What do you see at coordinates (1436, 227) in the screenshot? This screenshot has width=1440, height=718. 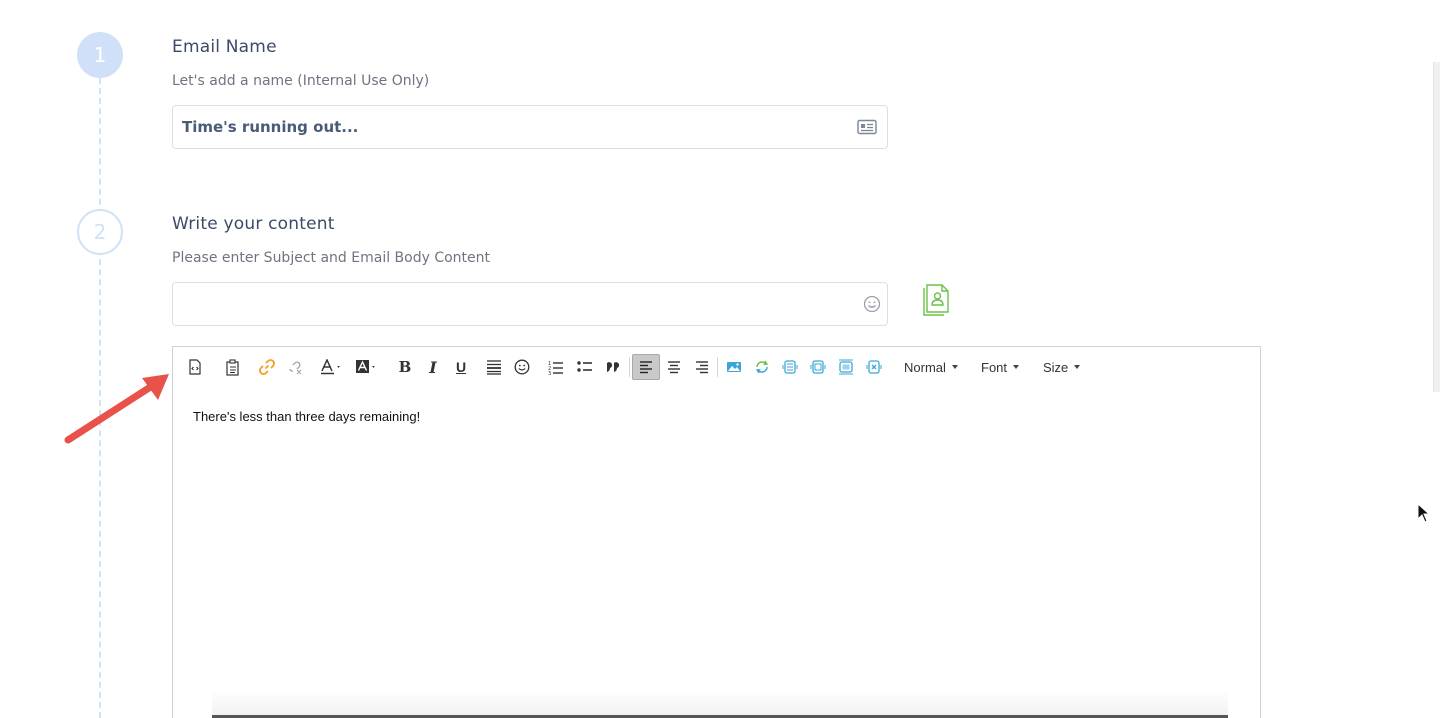 I see `page-scrollbar` at bounding box center [1436, 227].